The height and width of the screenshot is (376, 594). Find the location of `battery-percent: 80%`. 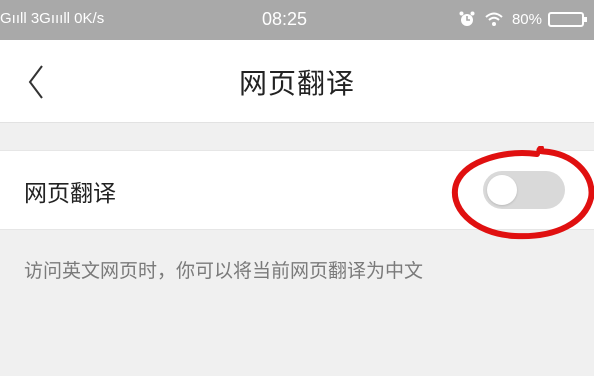

battery-percent: 80% is located at coordinates (526, 19).